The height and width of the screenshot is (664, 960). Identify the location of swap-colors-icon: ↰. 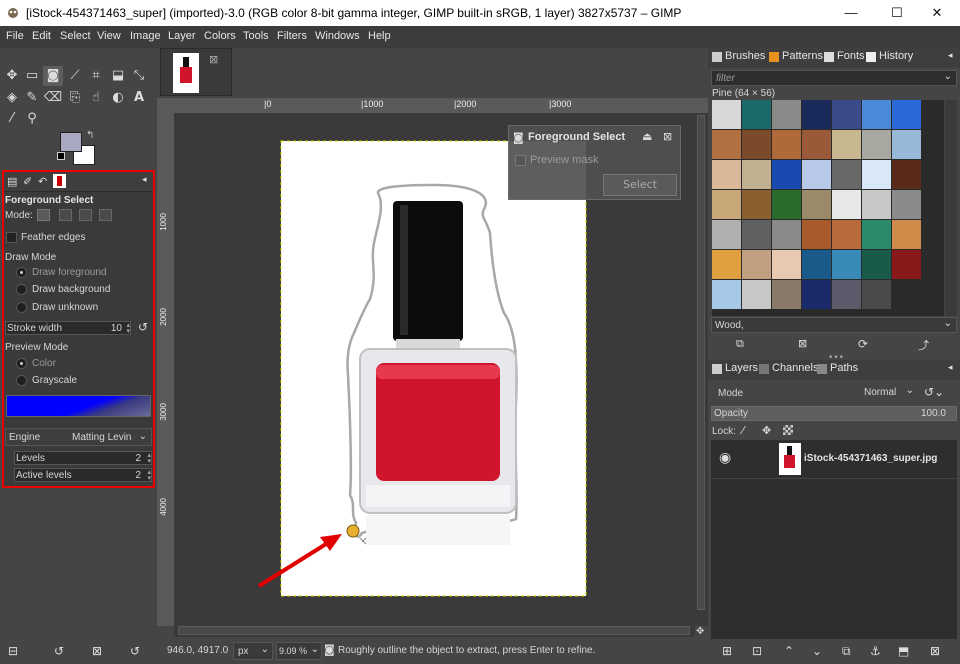
(90, 135).